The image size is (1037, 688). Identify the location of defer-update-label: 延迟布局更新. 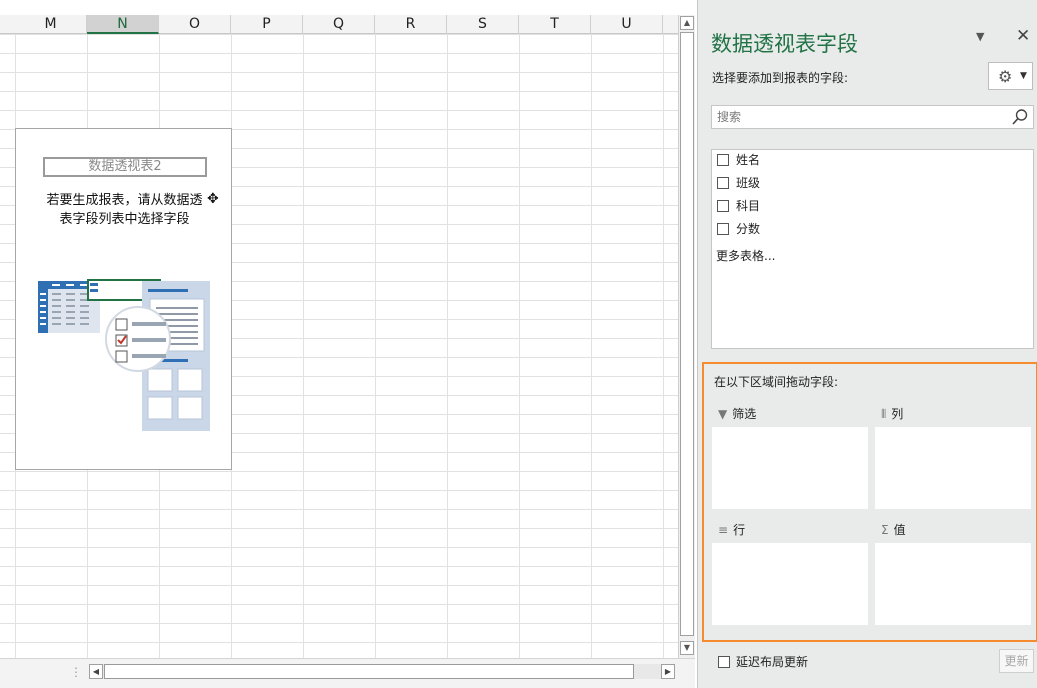
(772, 662).